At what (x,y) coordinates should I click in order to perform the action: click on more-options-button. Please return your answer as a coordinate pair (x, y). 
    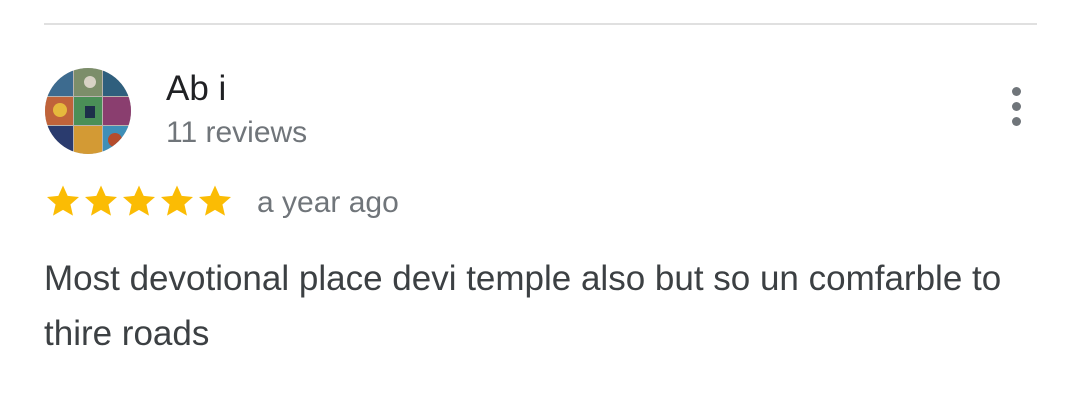
    Looking at the image, I should click on (1016, 106).